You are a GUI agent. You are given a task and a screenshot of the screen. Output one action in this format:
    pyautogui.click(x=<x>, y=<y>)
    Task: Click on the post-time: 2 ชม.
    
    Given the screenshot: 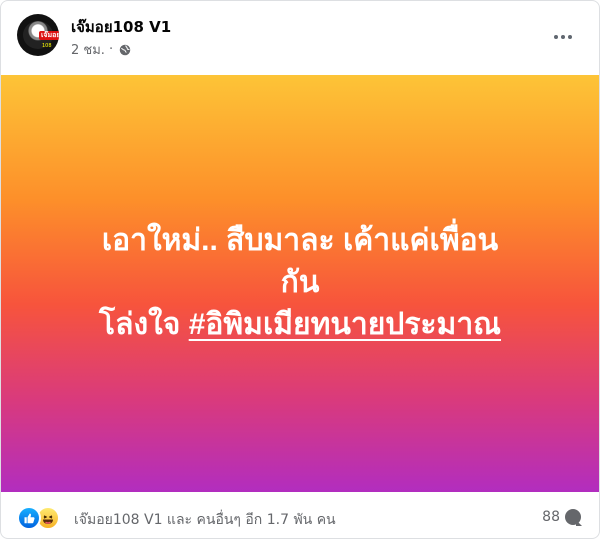 What is the action you would take?
    pyautogui.click(x=88, y=49)
    